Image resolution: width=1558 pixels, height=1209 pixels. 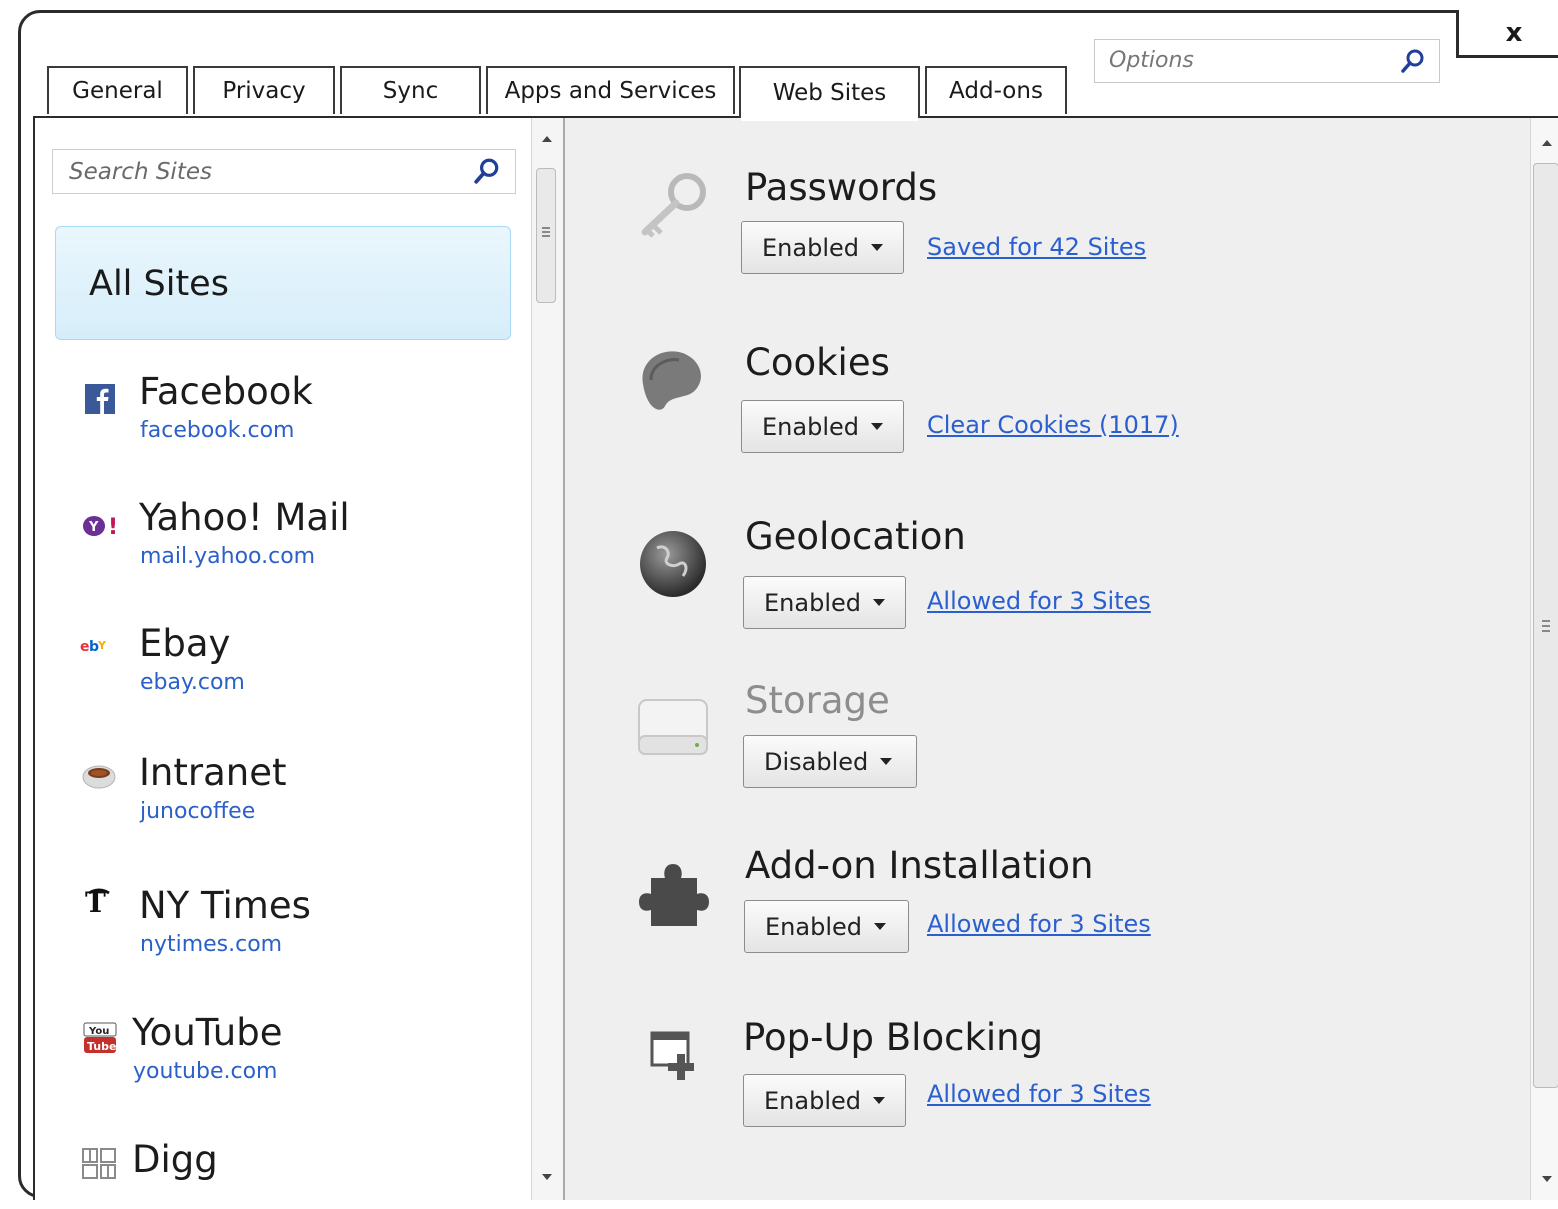 I want to click on tab-add-ons: Add-ons, so click(x=996, y=90).